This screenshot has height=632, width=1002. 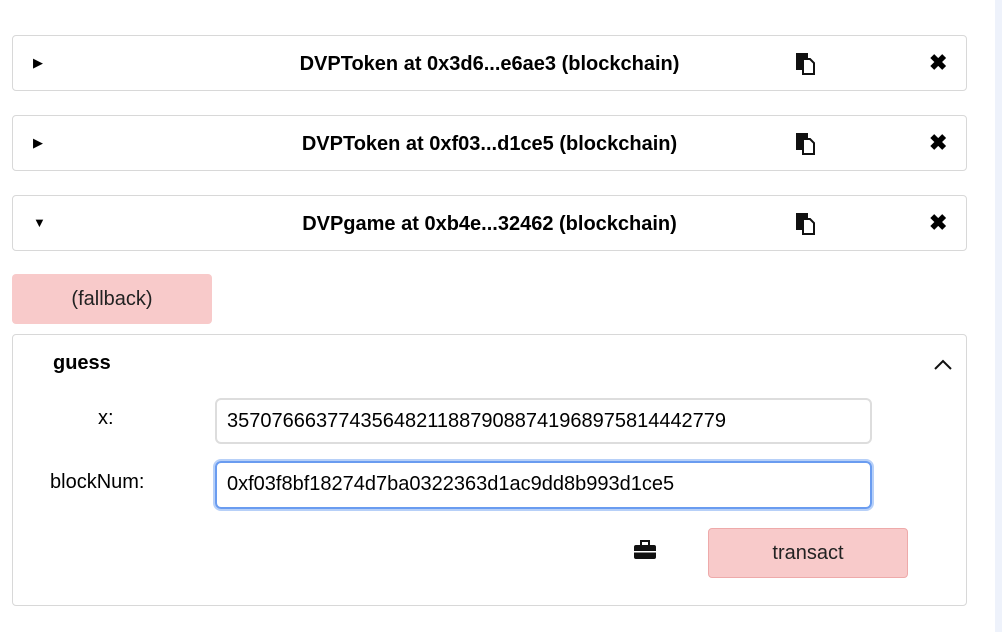 What do you see at coordinates (106, 418) in the screenshot?
I see `param-label-x: x:` at bounding box center [106, 418].